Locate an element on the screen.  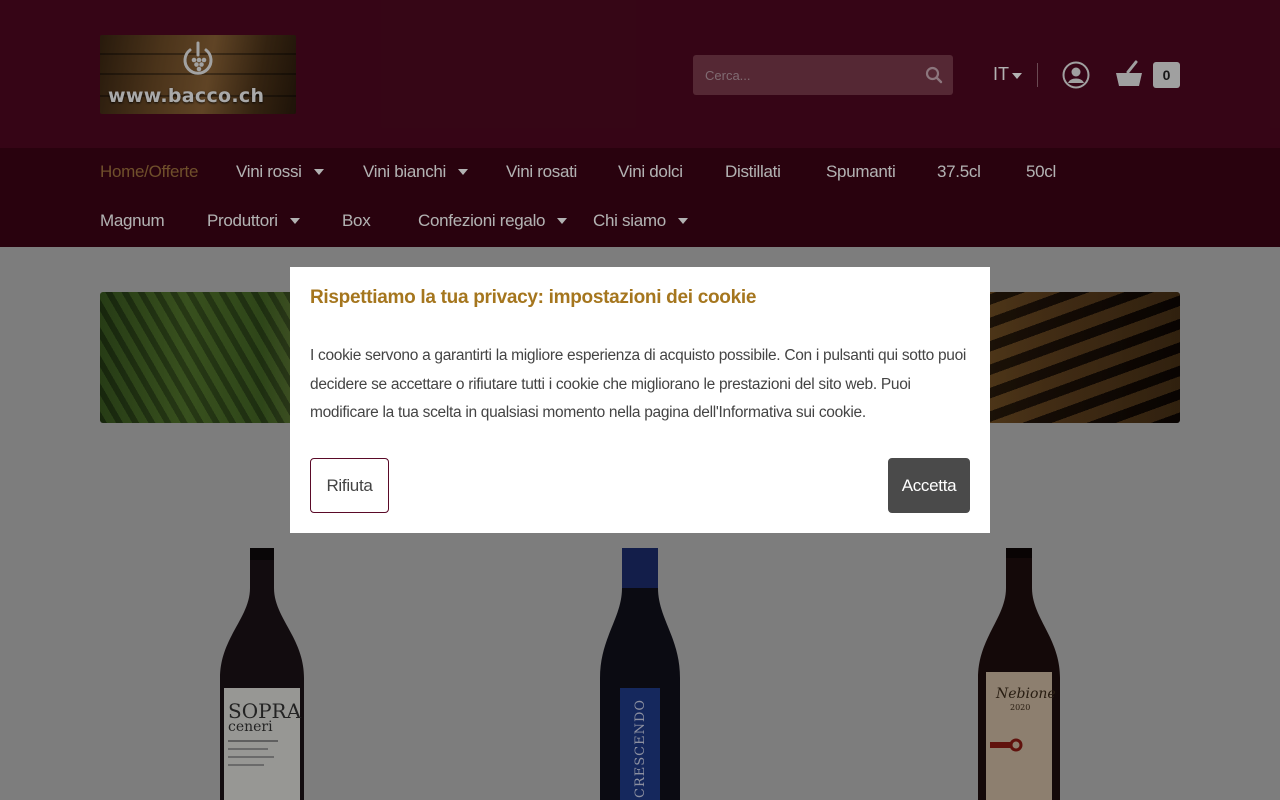
reject-cookies-button: Rifiuta is located at coordinates (349, 485).